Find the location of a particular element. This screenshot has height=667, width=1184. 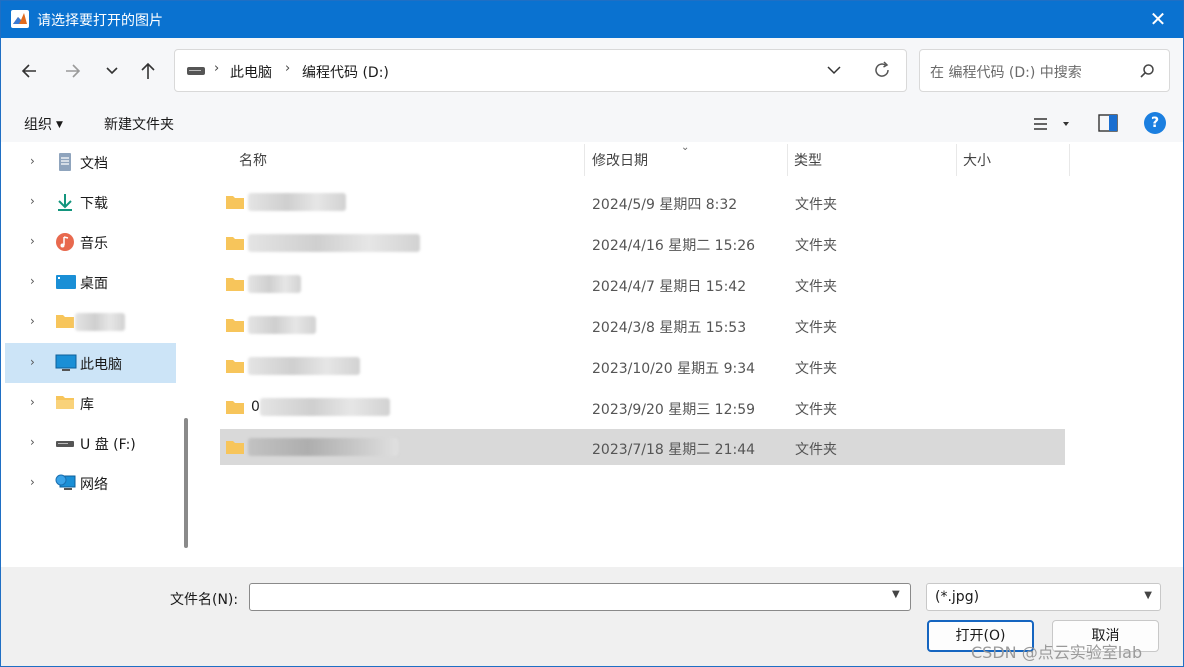

network-icon is located at coordinates (65, 483).